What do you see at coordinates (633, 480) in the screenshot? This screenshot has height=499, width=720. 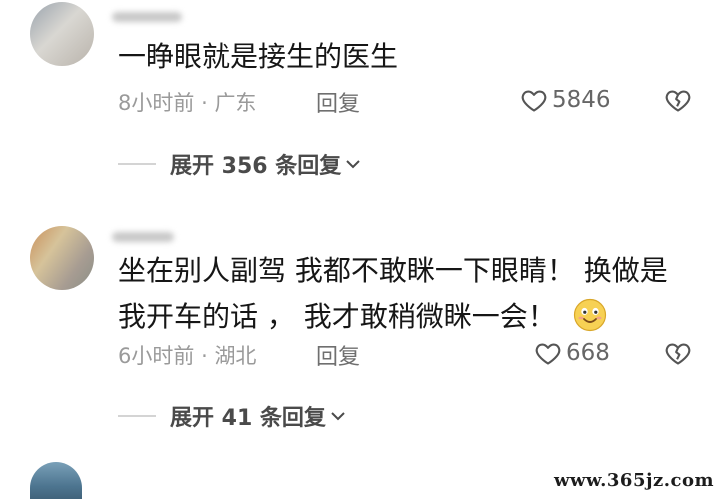 I see `watermark: www.365jz.com` at bounding box center [633, 480].